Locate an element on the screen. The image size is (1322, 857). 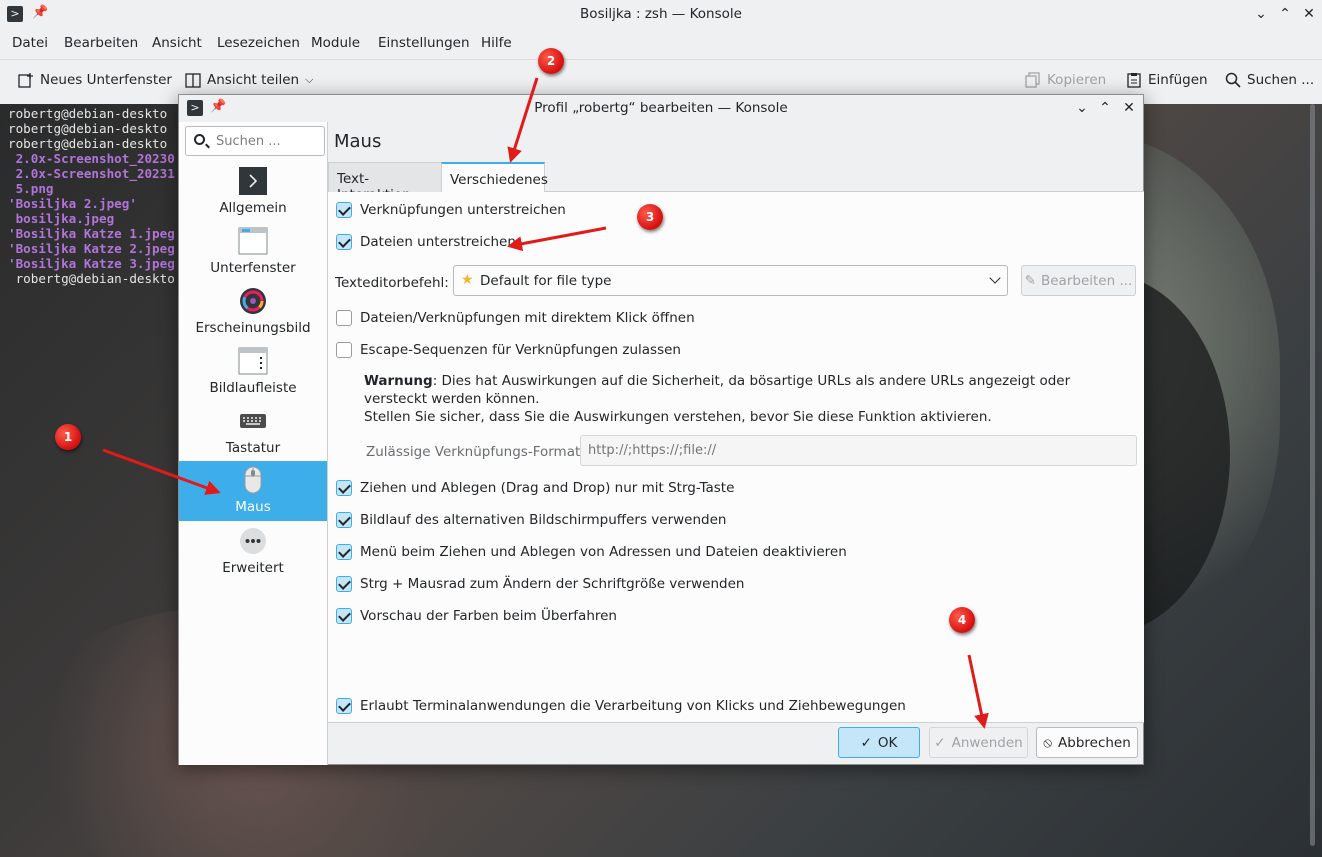
terminal-line: 'Bosiljka 2.jpeg' is located at coordinates (72, 203).